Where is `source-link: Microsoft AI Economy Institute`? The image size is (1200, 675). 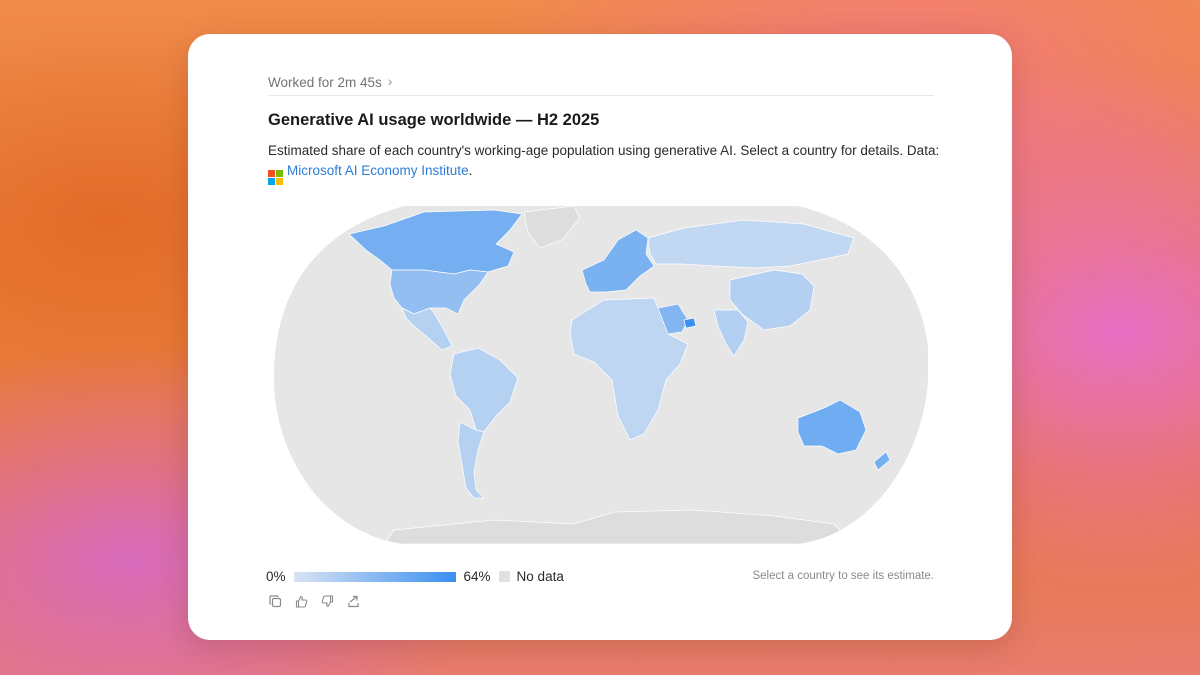 source-link: Microsoft AI Economy Institute is located at coordinates (378, 170).